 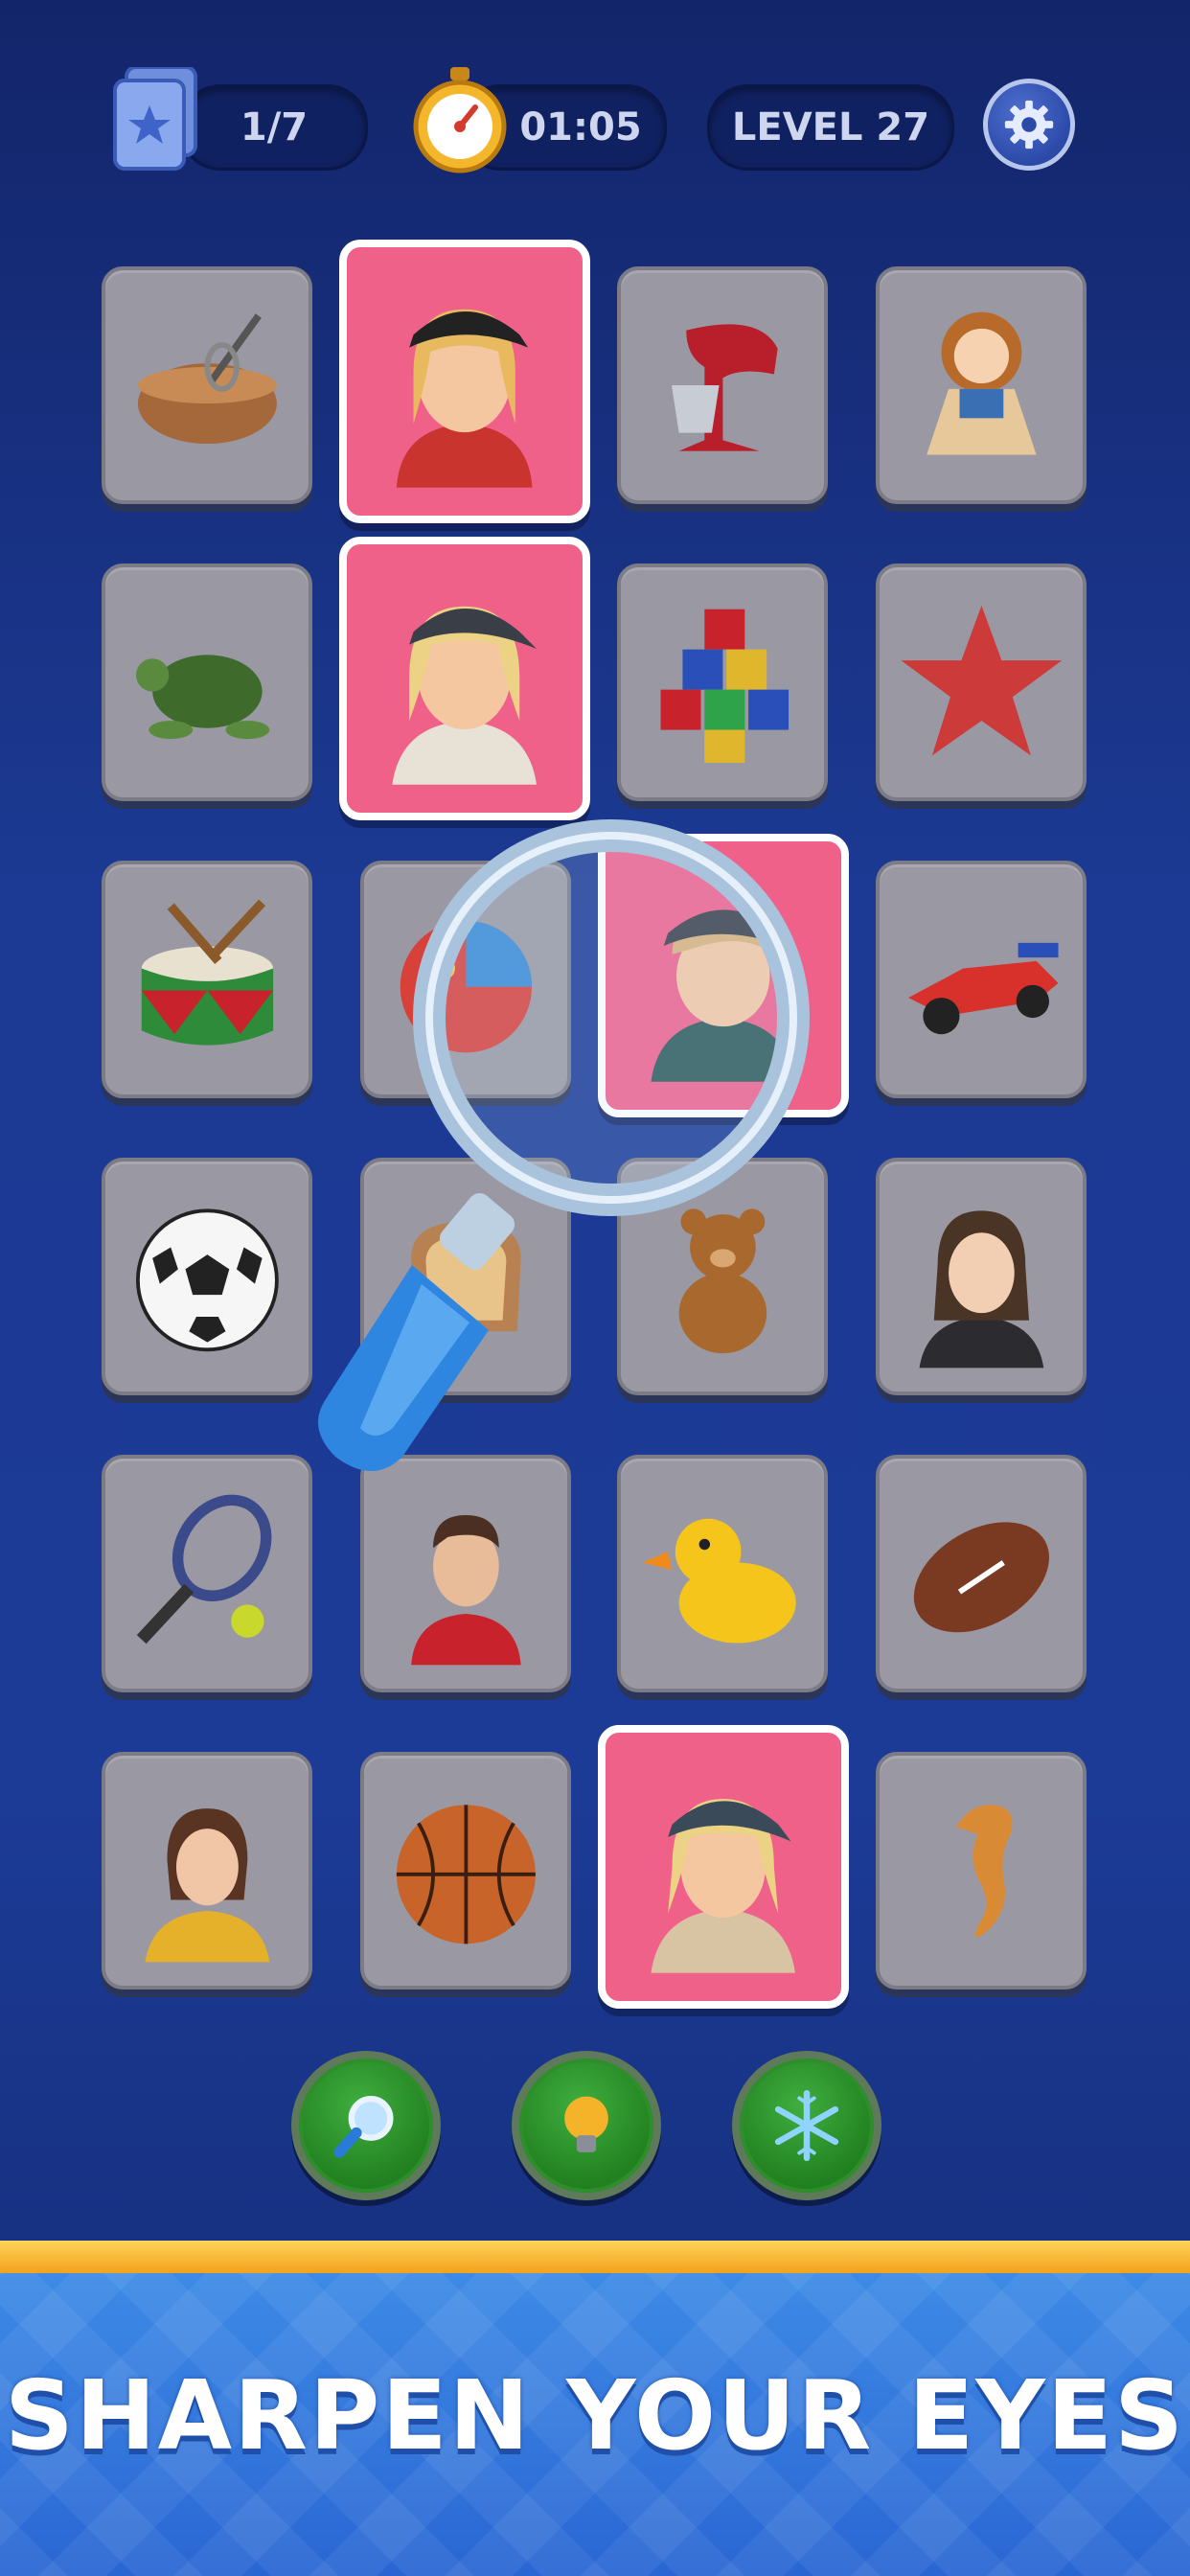 I want to click on tile-ball, so click(x=466, y=979).